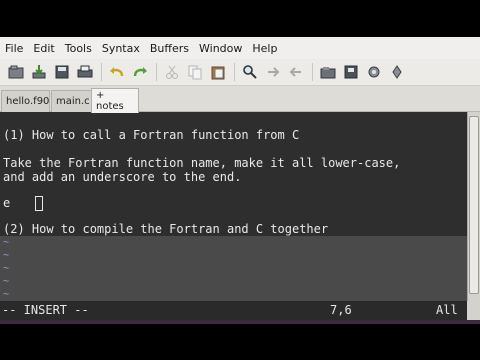 This screenshot has width=480, height=360. Describe the element at coordinates (296, 72) in the screenshot. I see `find-prev-icon` at that location.